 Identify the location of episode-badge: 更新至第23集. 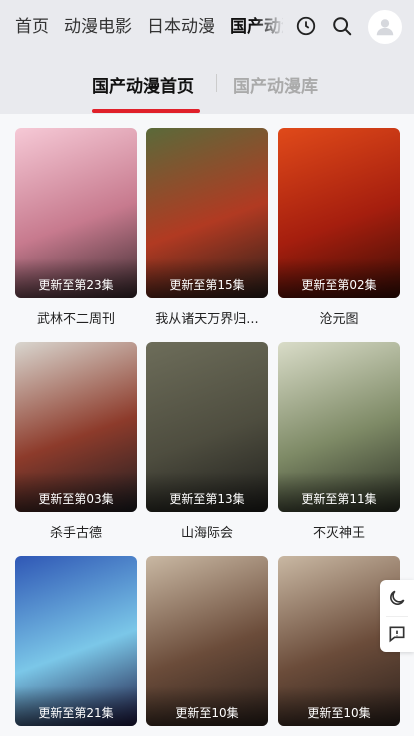
(76, 278).